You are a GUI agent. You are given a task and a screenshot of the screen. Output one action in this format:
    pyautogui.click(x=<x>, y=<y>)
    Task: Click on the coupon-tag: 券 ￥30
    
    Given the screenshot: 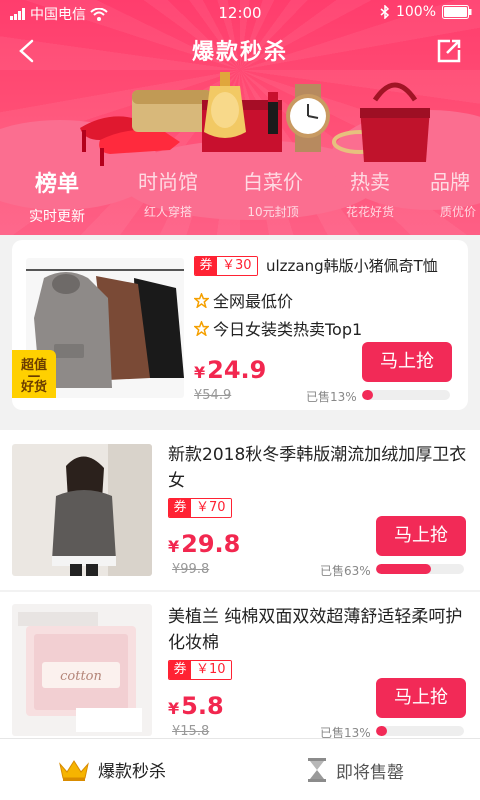 What is the action you would take?
    pyautogui.click(x=226, y=266)
    